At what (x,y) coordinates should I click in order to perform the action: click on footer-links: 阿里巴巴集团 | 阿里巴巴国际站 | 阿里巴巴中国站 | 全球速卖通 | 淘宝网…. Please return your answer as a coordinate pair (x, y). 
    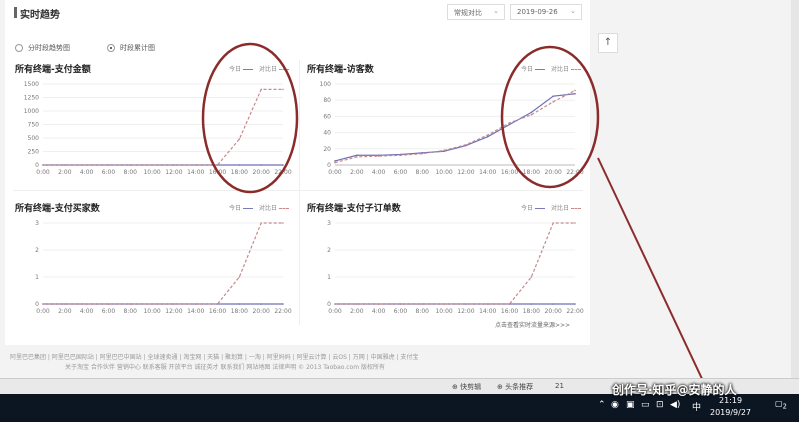
    Looking at the image, I should click on (300, 358).